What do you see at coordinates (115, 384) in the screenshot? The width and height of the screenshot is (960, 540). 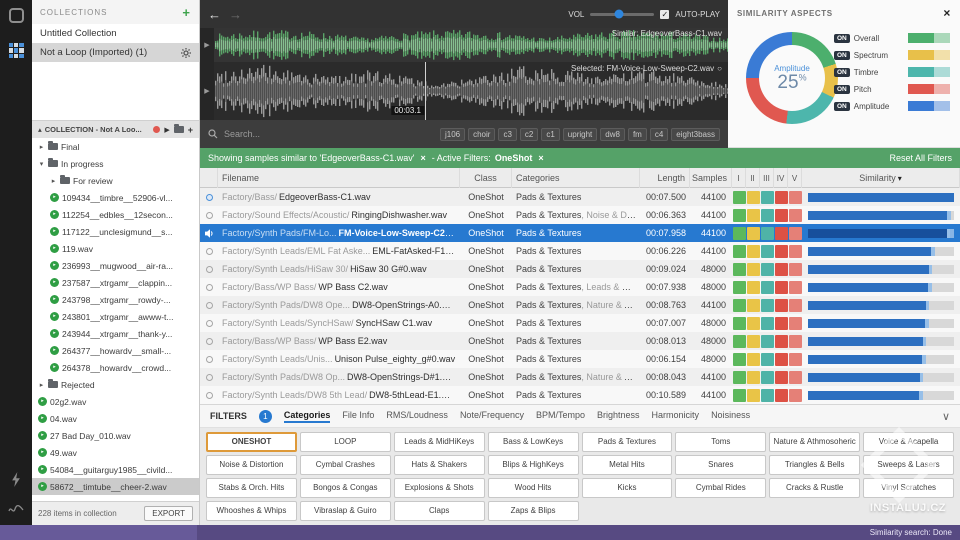 I see `tree-folder: ▸ Rejected` at bounding box center [115, 384].